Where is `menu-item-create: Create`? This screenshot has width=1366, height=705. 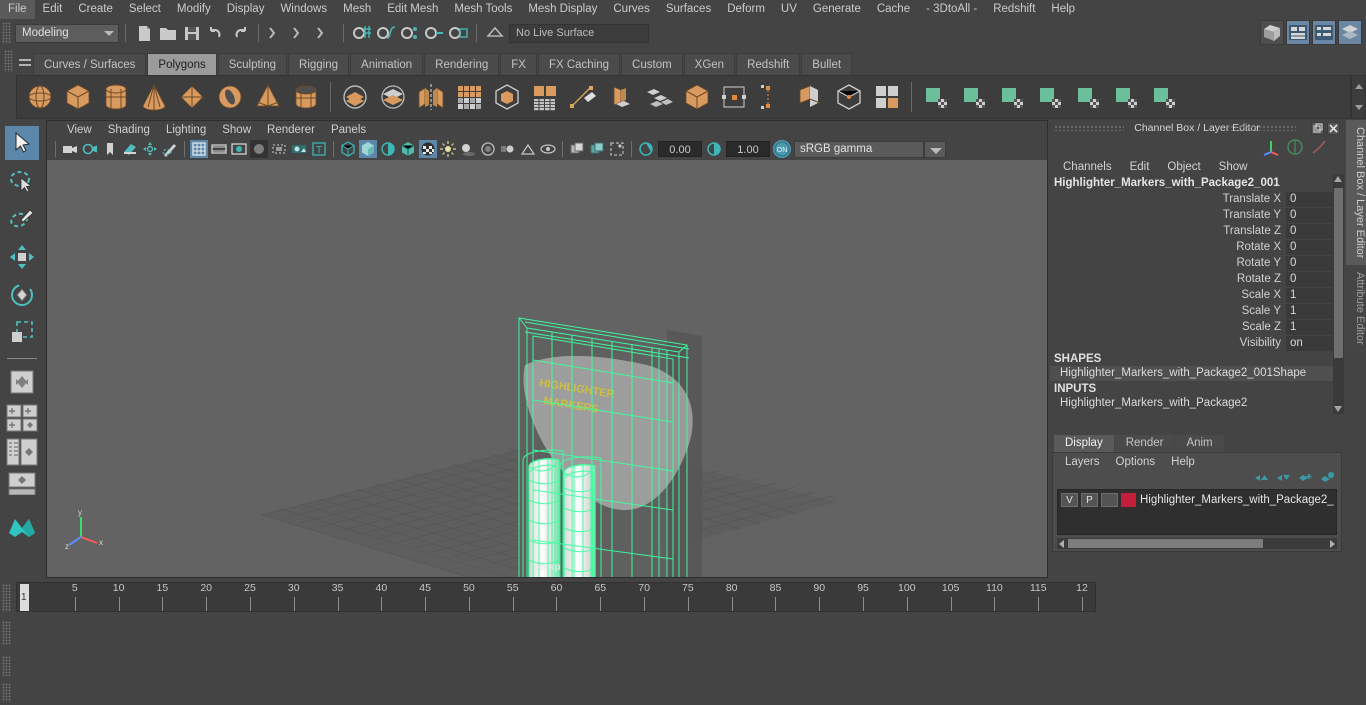 menu-item-create: Create is located at coordinates (95, 9).